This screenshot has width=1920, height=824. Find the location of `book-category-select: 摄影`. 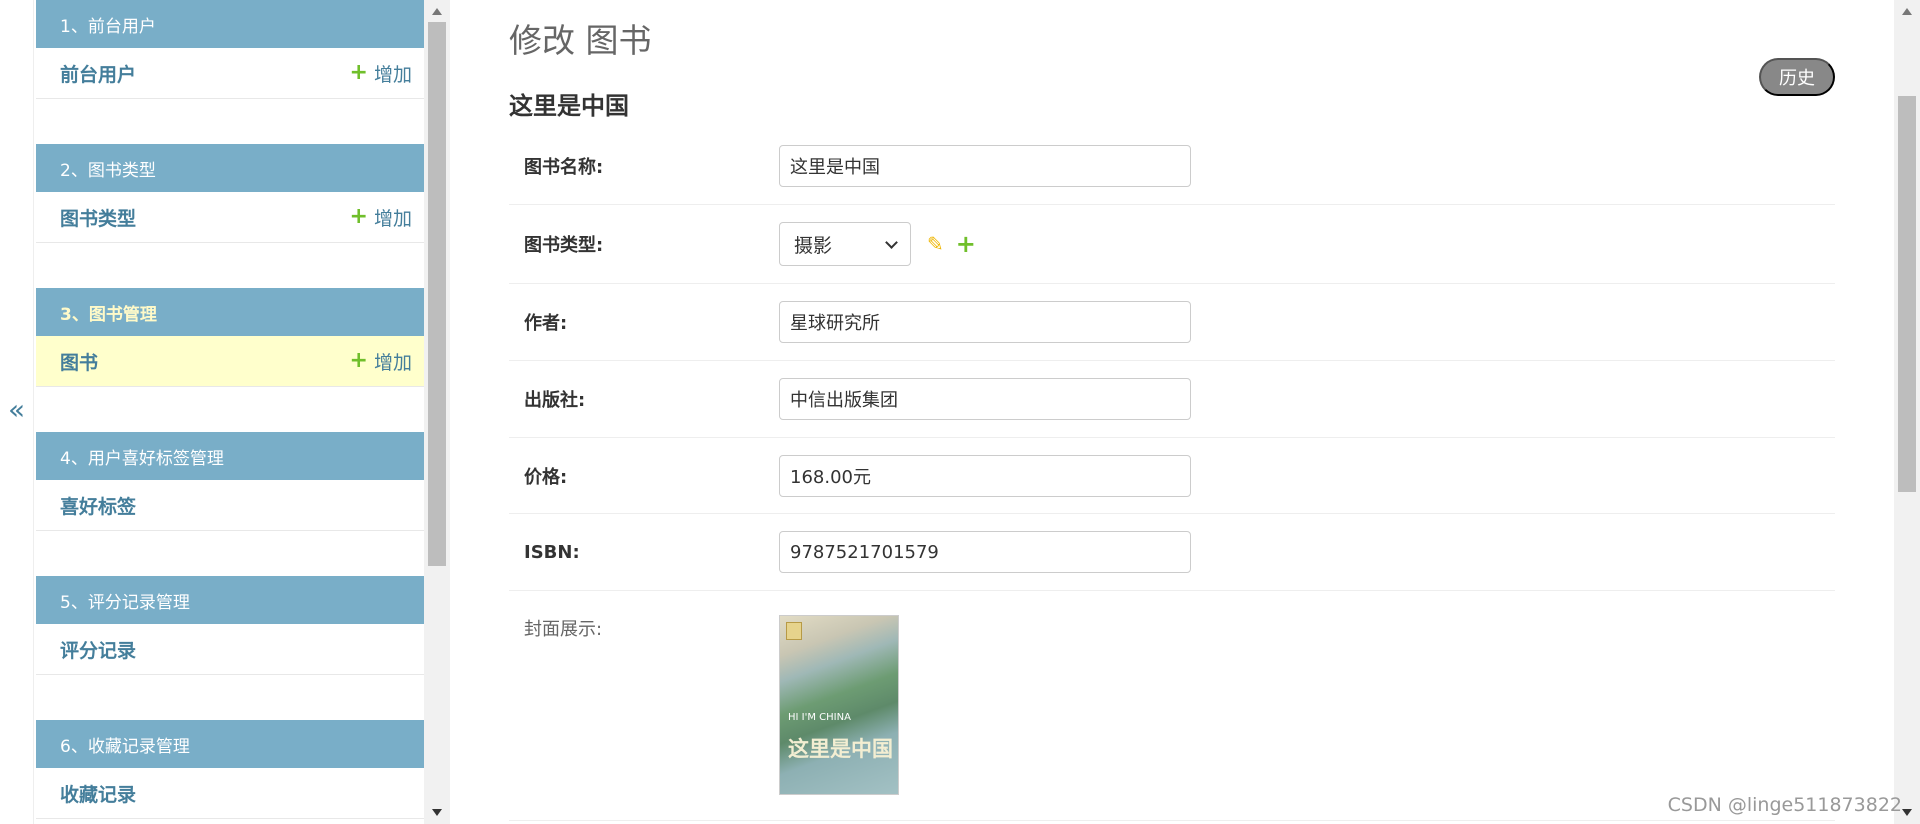

book-category-select: 摄影 is located at coordinates (845, 244).